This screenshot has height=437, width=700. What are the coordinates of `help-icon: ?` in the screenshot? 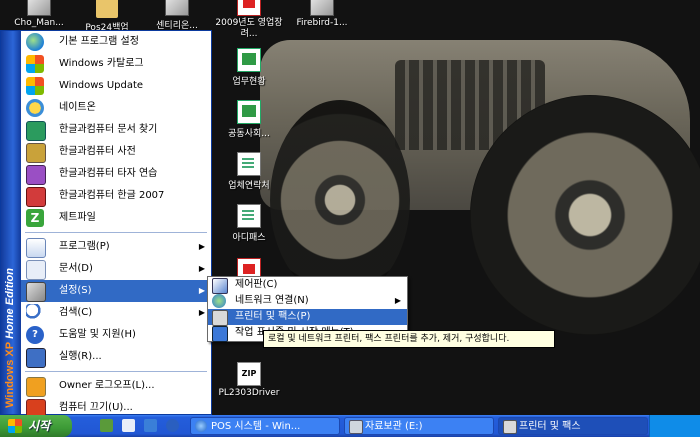 It's located at (35, 335).